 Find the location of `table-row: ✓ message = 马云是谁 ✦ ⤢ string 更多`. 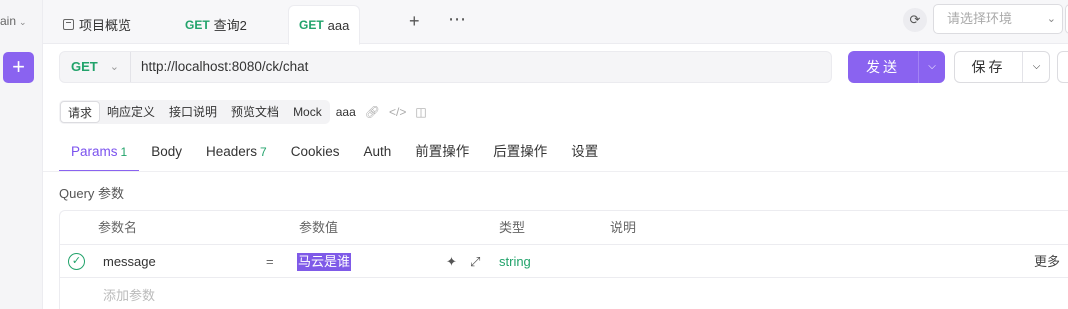

table-row: ✓ message = 马云是谁 ✦ ⤢ string 更多 is located at coordinates (564, 261).